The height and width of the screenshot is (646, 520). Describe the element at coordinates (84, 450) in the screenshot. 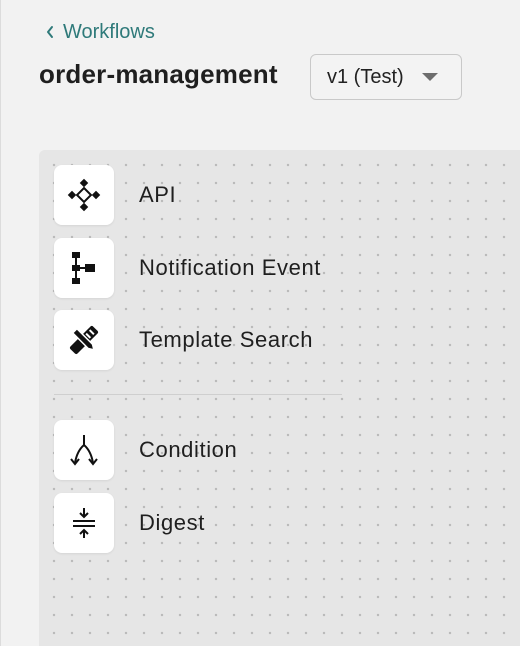

I see `condition-icon` at that location.